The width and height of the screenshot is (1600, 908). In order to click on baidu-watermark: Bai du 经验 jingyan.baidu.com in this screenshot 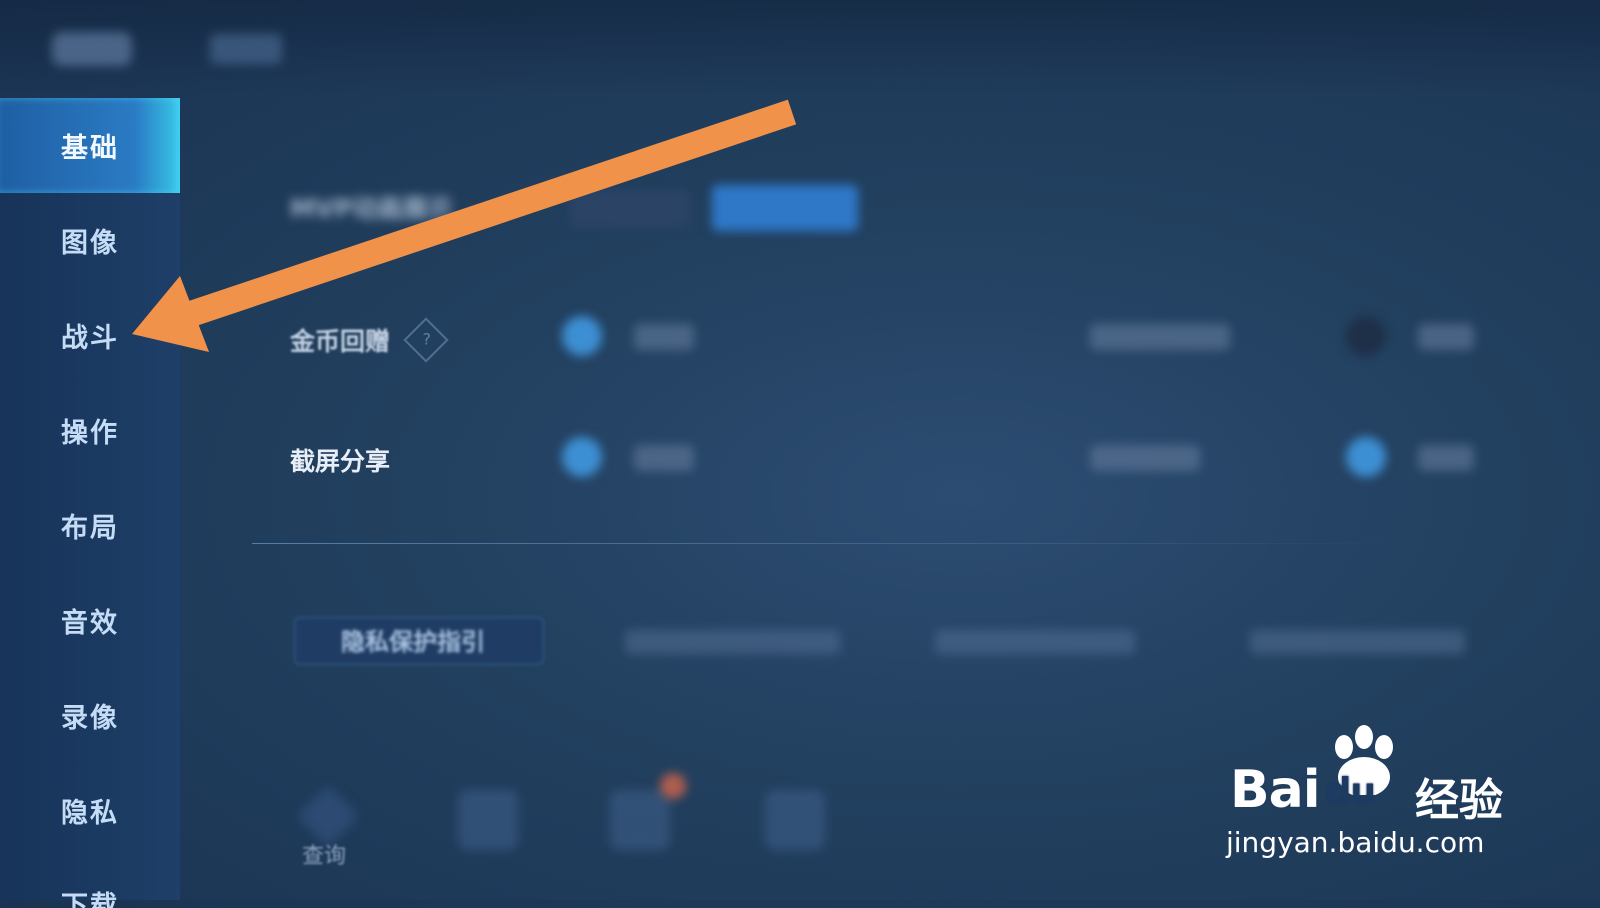, I will do `click(1368, 797)`.